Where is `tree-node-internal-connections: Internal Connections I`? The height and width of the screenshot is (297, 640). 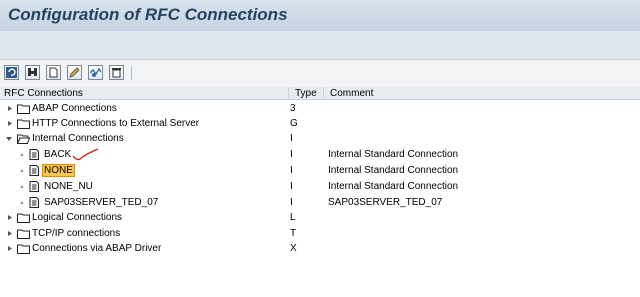 tree-node-internal-connections: Internal Connections I is located at coordinates (320, 138).